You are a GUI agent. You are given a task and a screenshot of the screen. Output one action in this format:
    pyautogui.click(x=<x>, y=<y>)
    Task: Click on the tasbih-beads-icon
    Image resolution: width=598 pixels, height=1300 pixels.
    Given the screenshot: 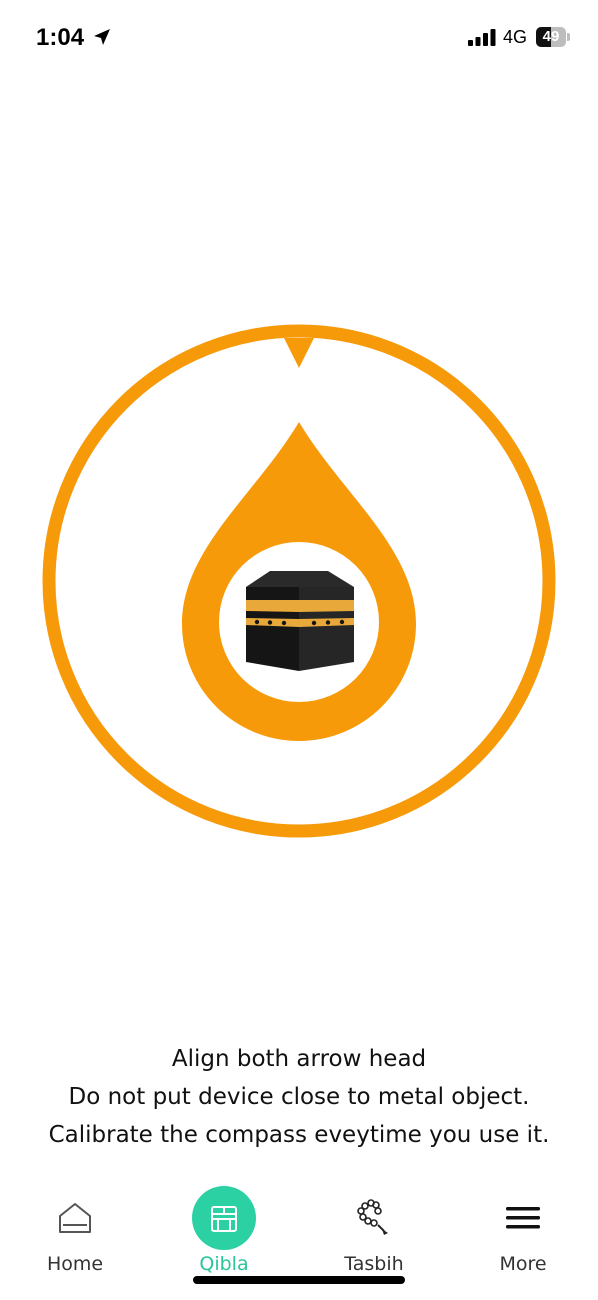 What is the action you would take?
    pyautogui.click(x=372, y=1217)
    